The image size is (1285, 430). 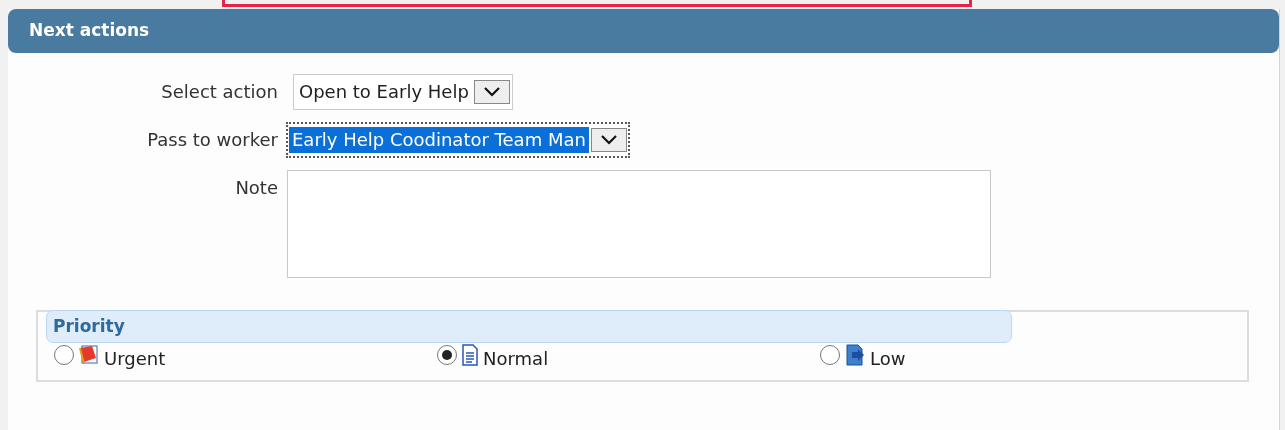 What do you see at coordinates (470, 355) in the screenshot?
I see `document-icon` at bounding box center [470, 355].